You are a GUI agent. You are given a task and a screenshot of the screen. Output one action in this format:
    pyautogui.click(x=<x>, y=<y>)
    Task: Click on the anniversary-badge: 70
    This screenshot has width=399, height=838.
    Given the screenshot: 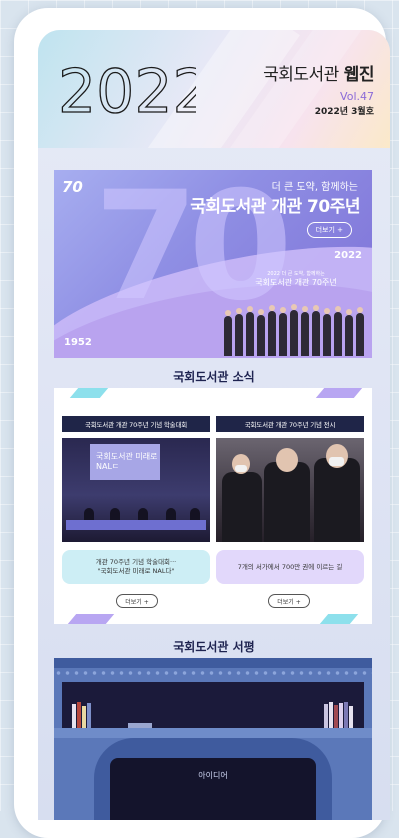 What is the action you would take?
    pyautogui.click(x=72, y=187)
    